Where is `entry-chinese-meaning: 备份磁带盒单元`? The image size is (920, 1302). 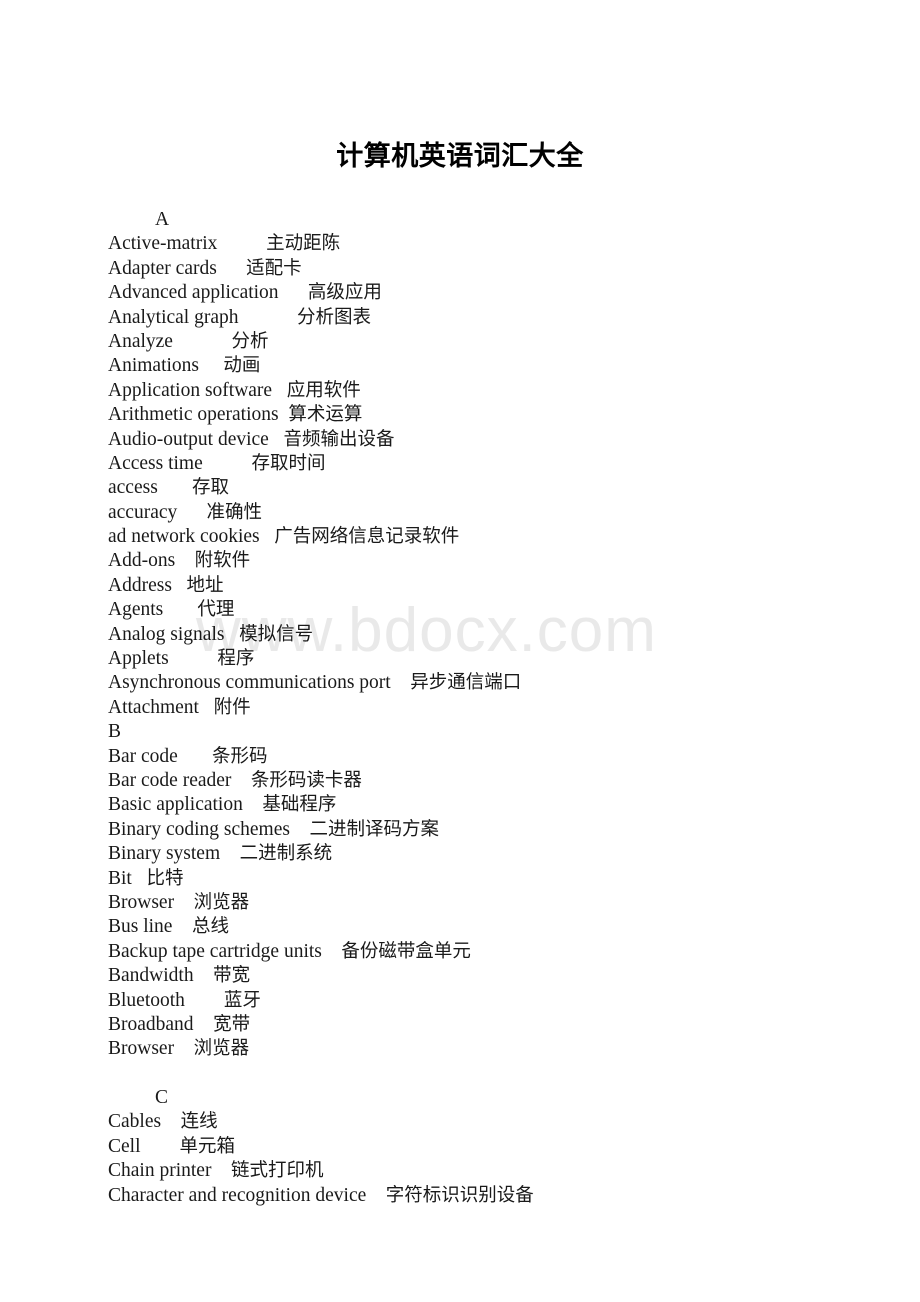 entry-chinese-meaning: 备份磁带盒单元 is located at coordinates (406, 951).